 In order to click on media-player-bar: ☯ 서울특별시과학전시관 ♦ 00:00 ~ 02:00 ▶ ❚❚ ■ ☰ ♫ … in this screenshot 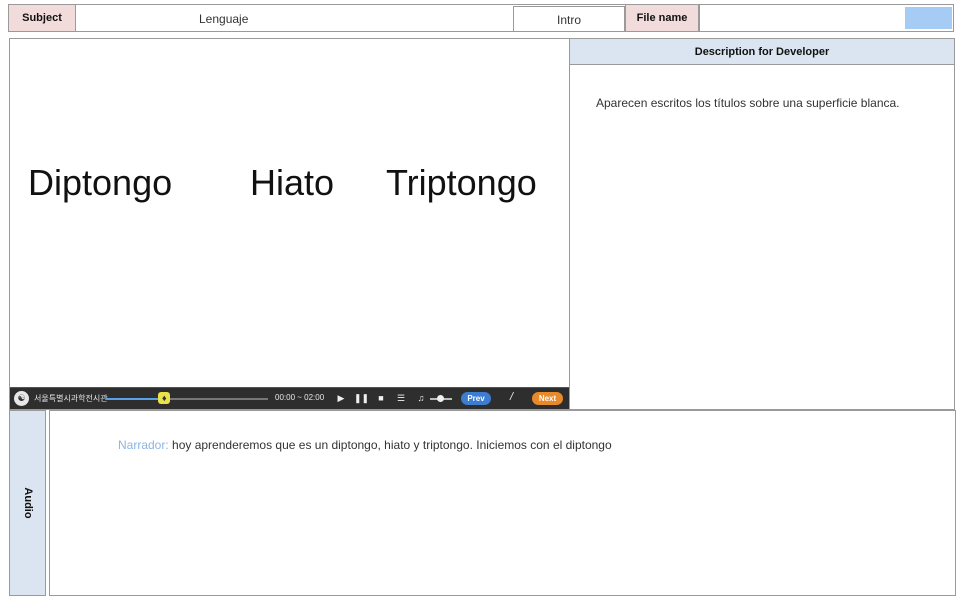, I will do `click(289, 398)`.